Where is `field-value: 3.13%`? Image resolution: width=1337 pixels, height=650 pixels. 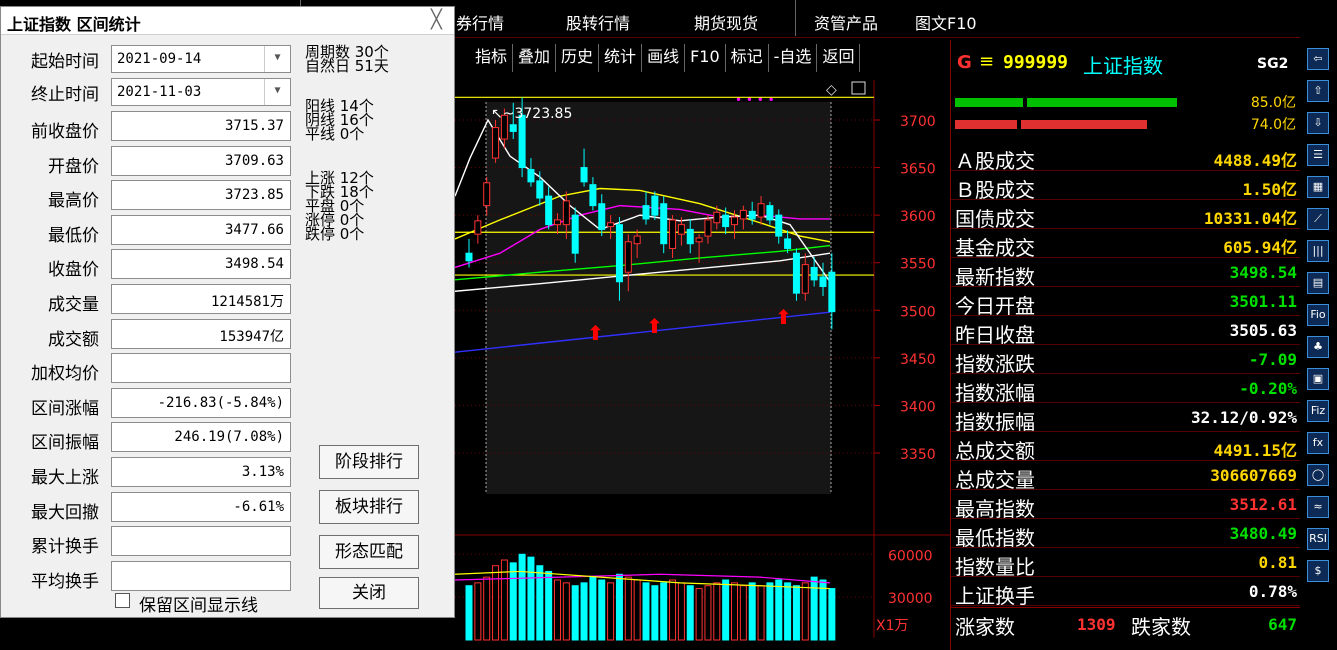 field-value: 3.13% is located at coordinates (201, 472).